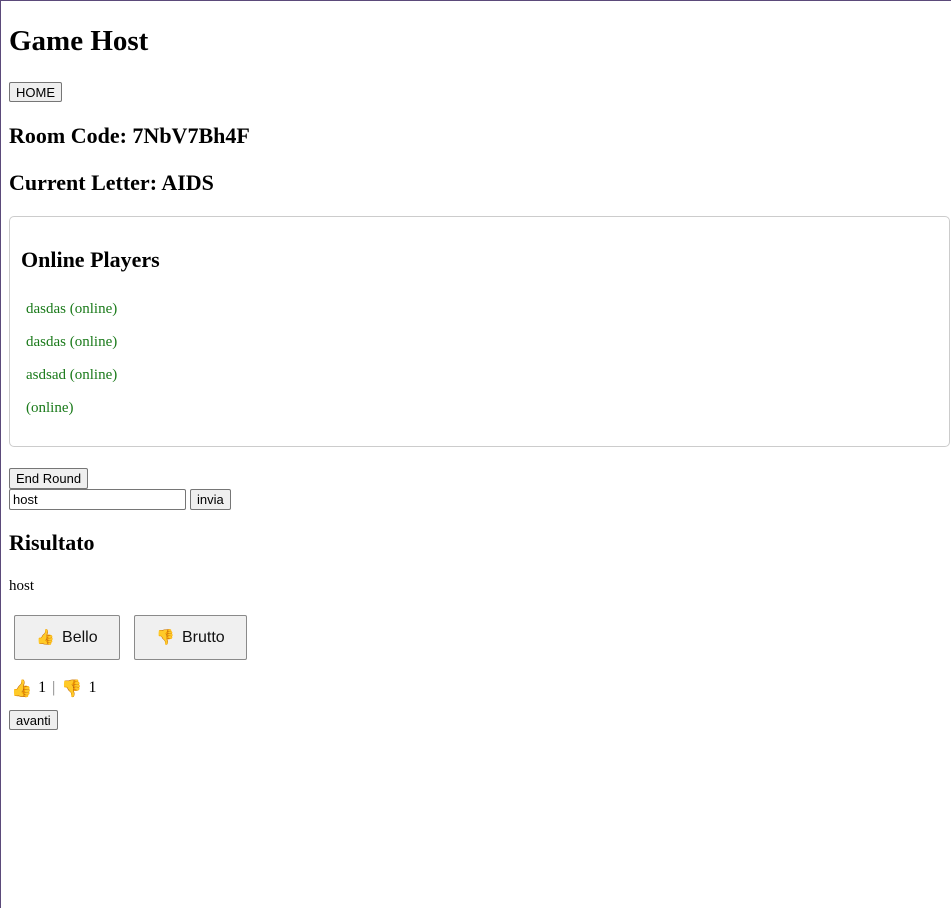 This screenshot has width=951, height=908. I want to click on vote-tally: 👍 1 | 👎 1, so click(54, 688).